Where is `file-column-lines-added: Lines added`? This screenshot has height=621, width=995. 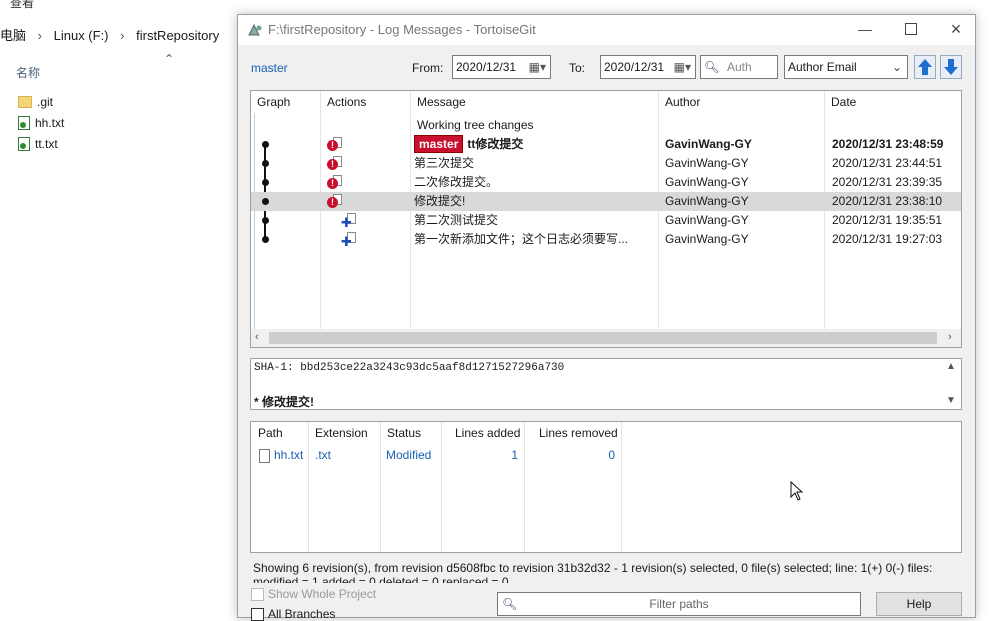
file-column-lines-added: Lines added is located at coordinates (484, 433).